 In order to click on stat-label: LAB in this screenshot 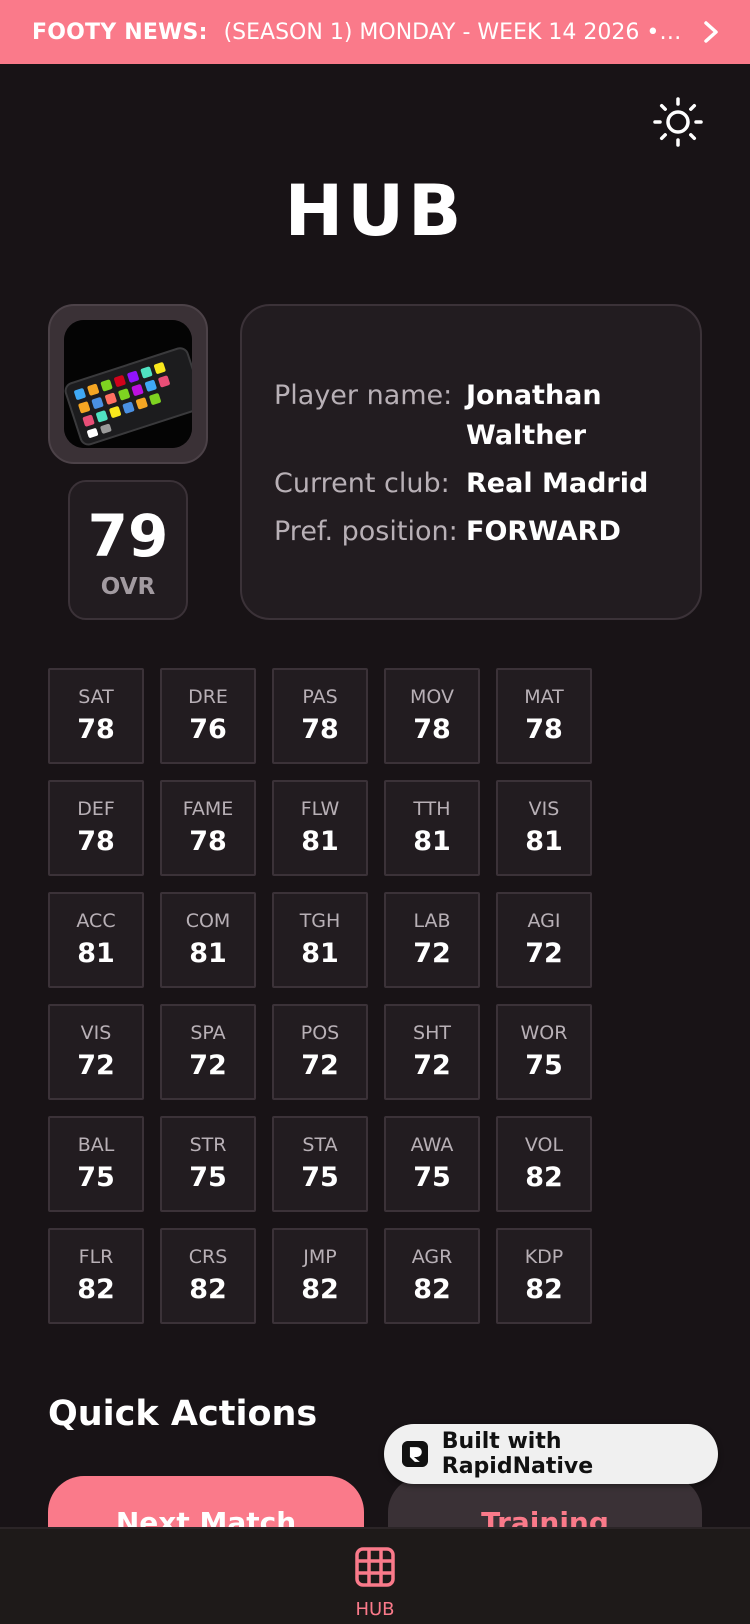, I will do `click(432, 921)`.